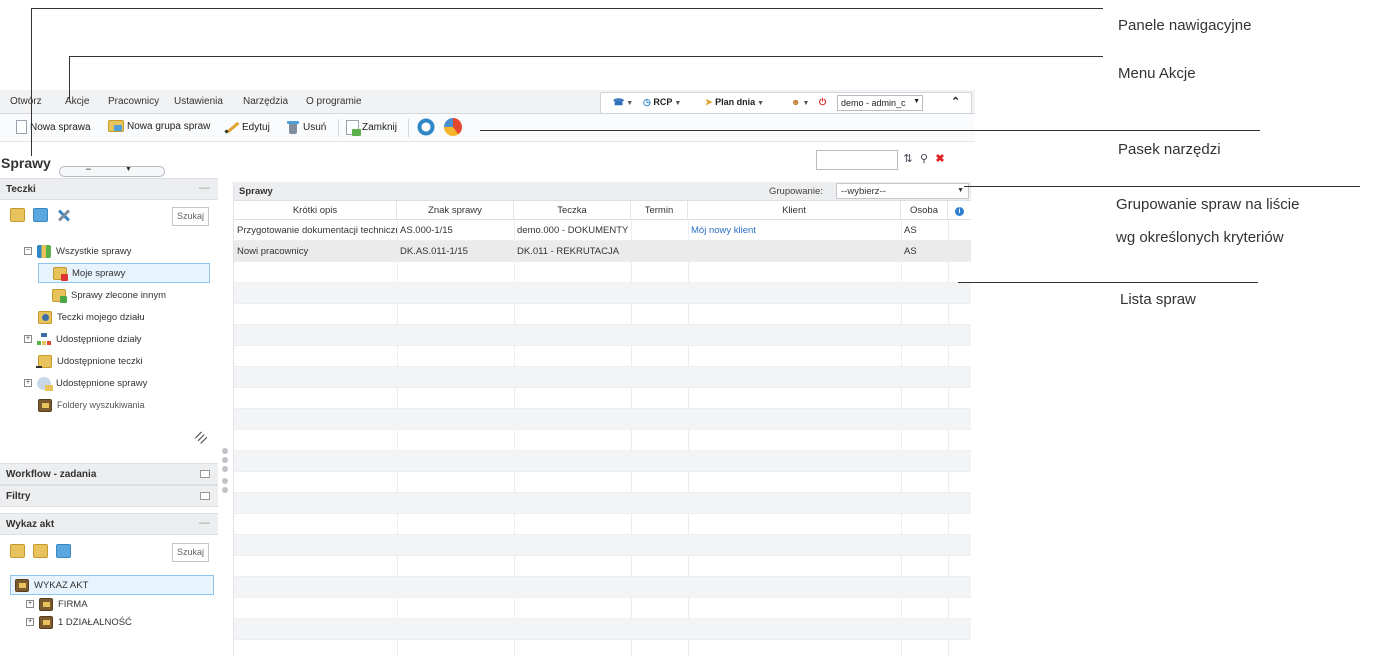  I want to click on menu-pracownicy: Pracownicy, so click(133, 101).